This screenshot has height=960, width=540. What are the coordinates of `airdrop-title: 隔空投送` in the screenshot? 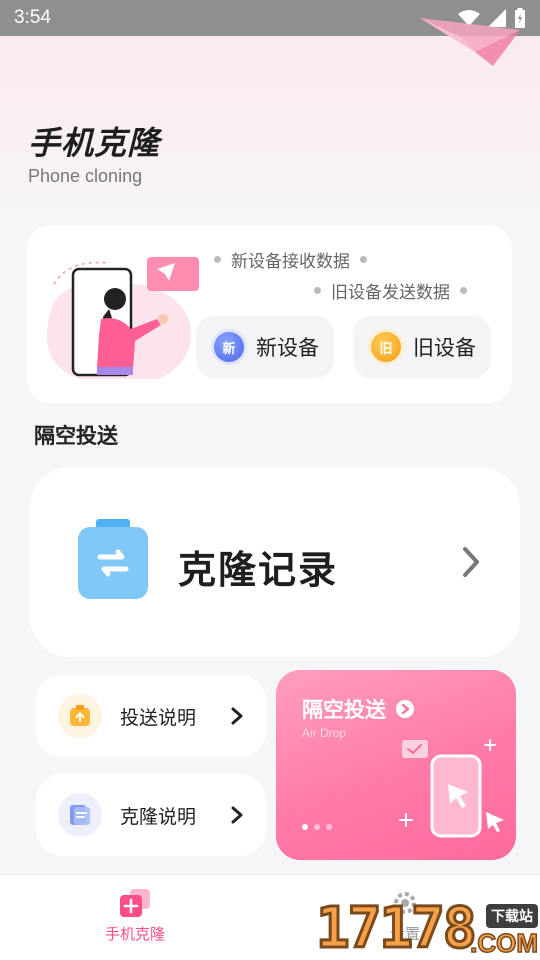 It's located at (358, 709).